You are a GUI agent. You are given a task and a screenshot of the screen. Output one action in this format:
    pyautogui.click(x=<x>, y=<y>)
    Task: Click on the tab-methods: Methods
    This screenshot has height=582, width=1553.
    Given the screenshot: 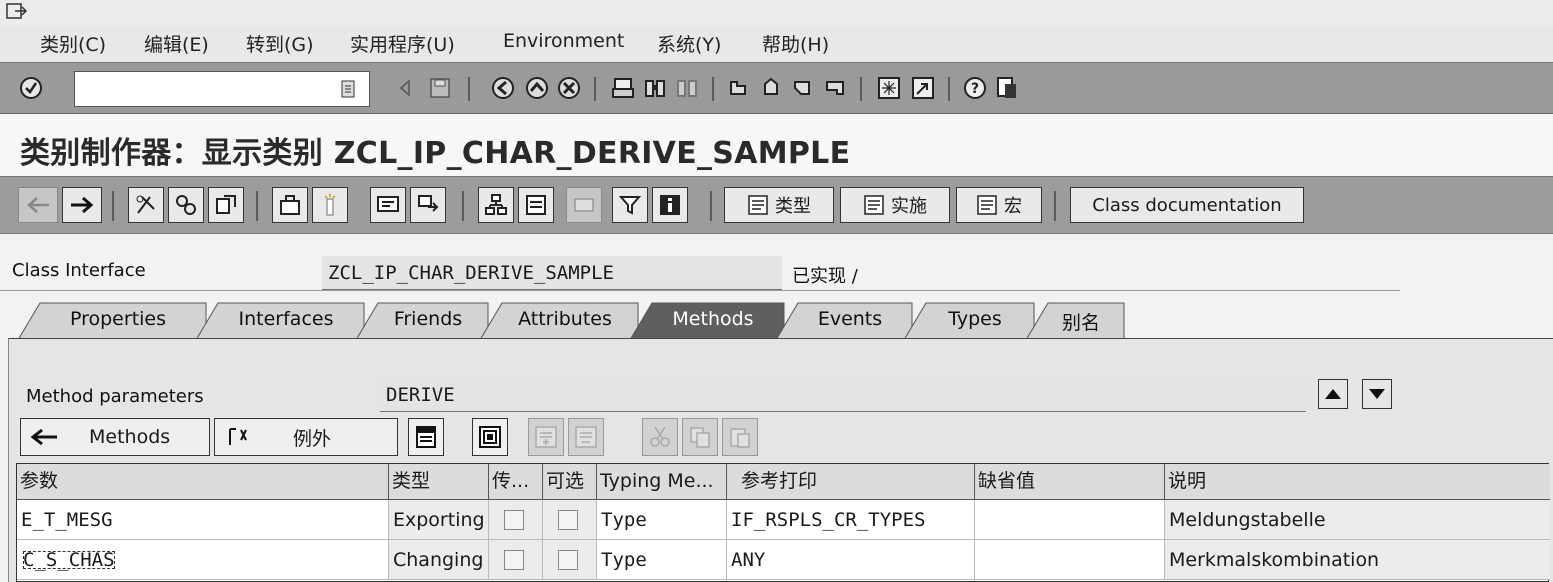 What is the action you would take?
    pyautogui.click(x=708, y=321)
    